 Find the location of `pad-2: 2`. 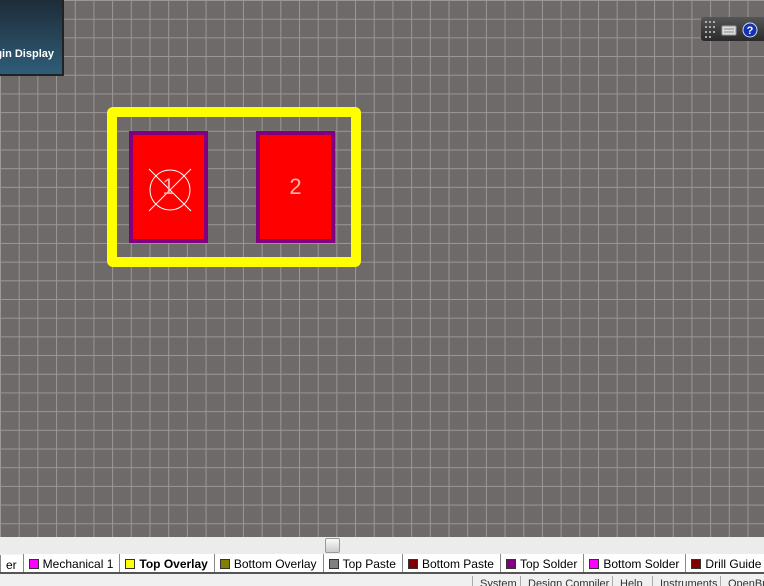

pad-2: 2 is located at coordinates (295, 187).